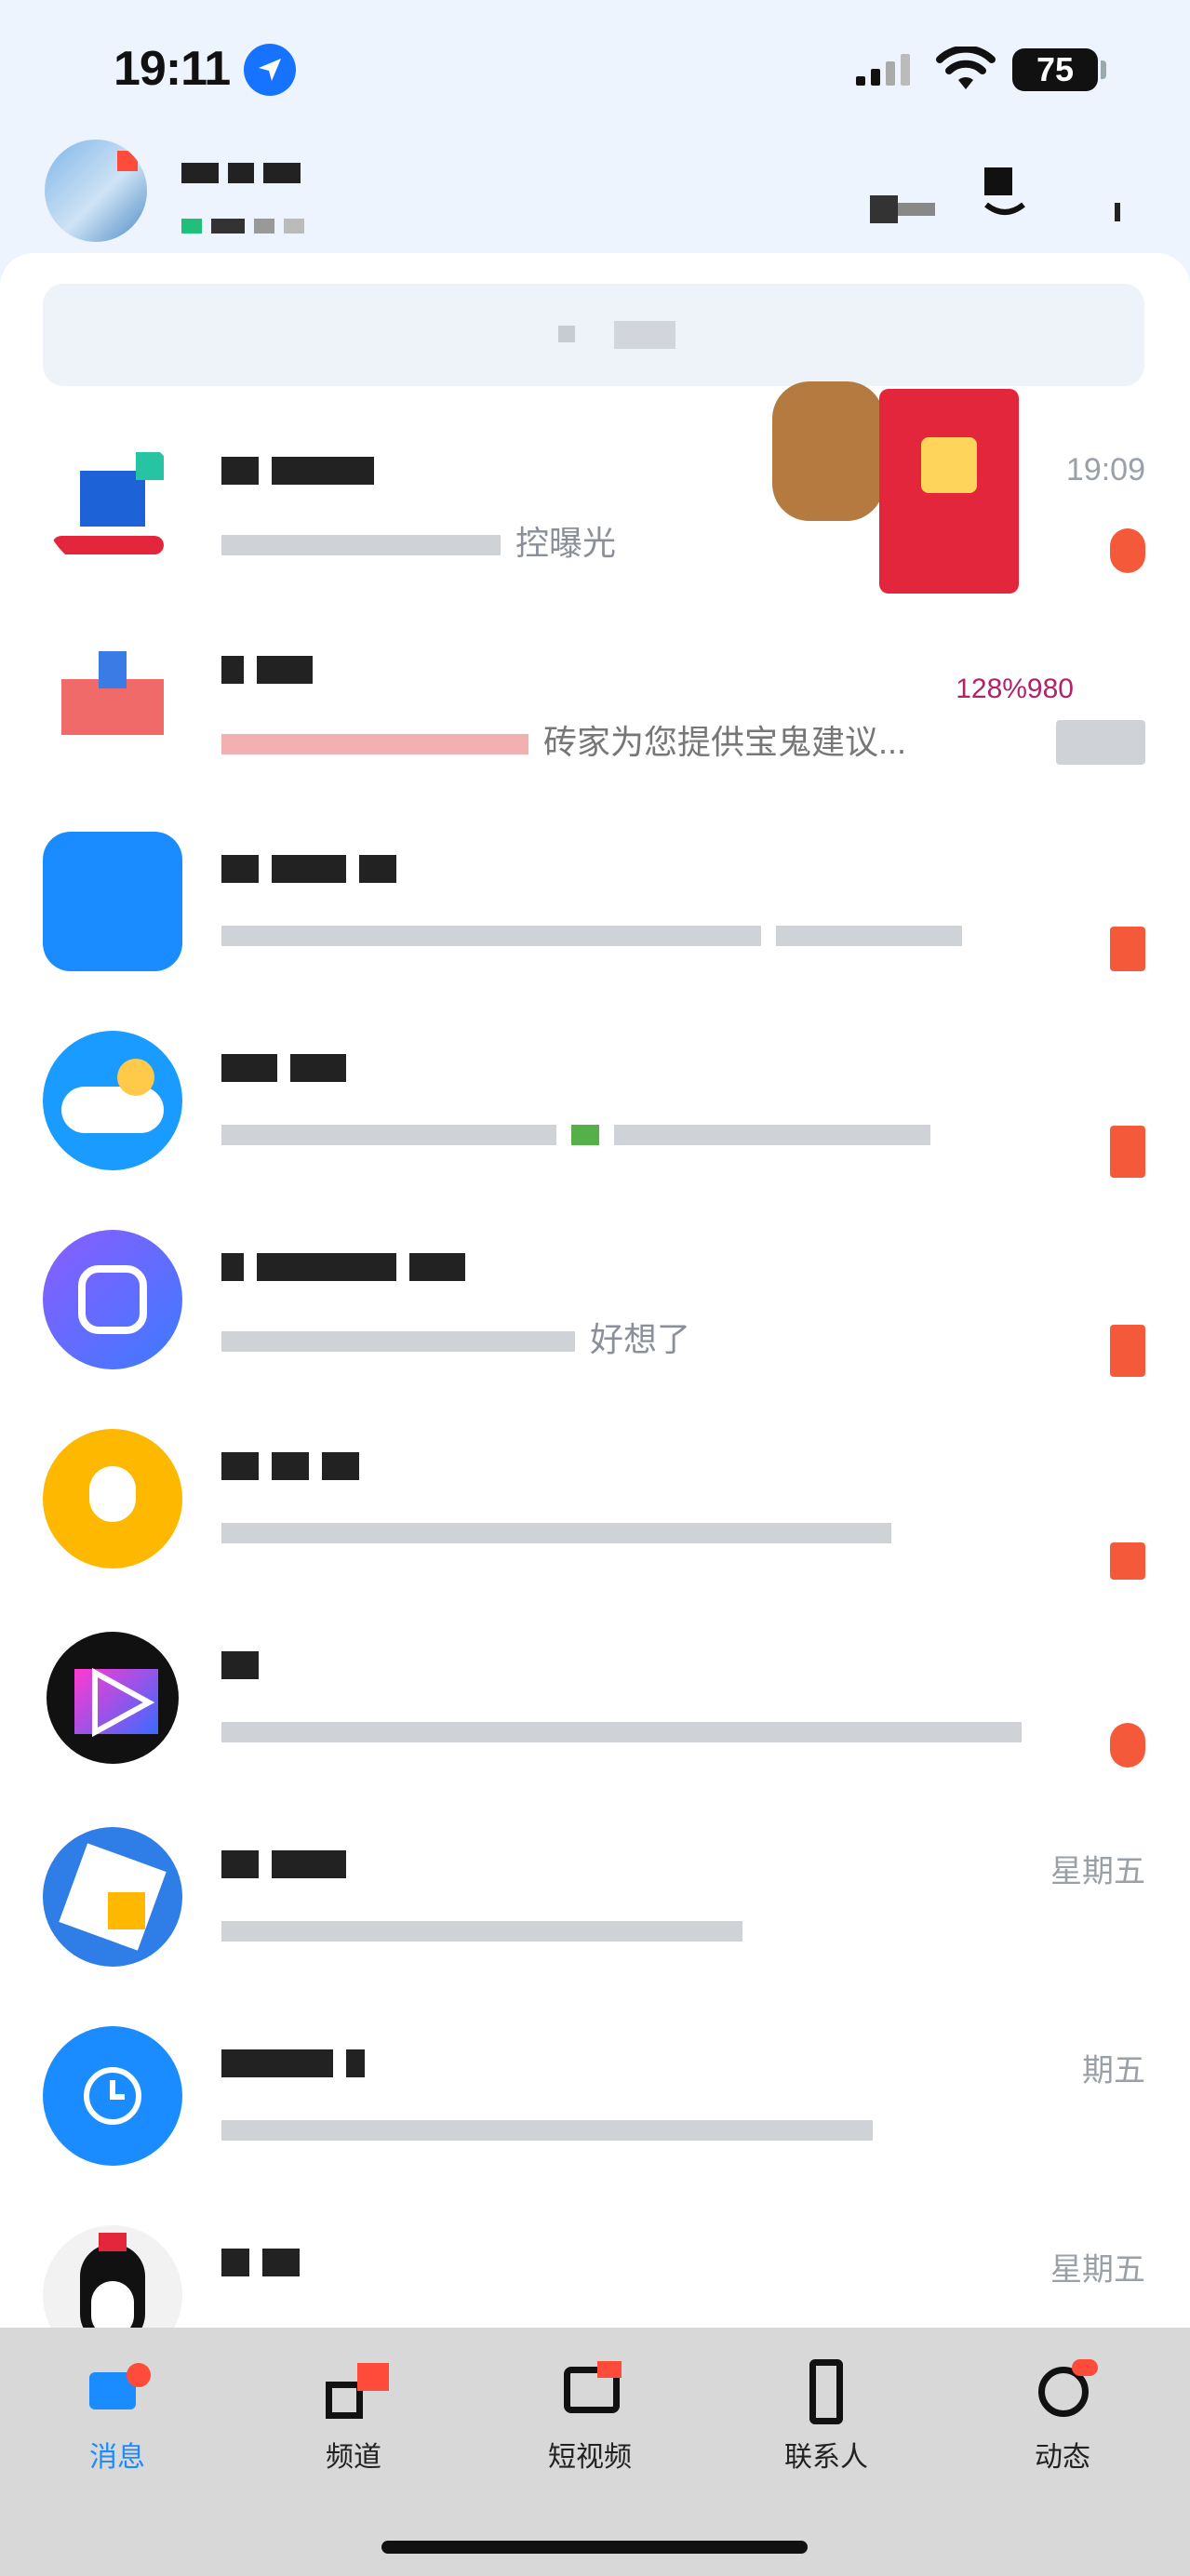  Describe the element at coordinates (455, 1337) in the screenshot. I see `chat-preview: 好想了` at that location.